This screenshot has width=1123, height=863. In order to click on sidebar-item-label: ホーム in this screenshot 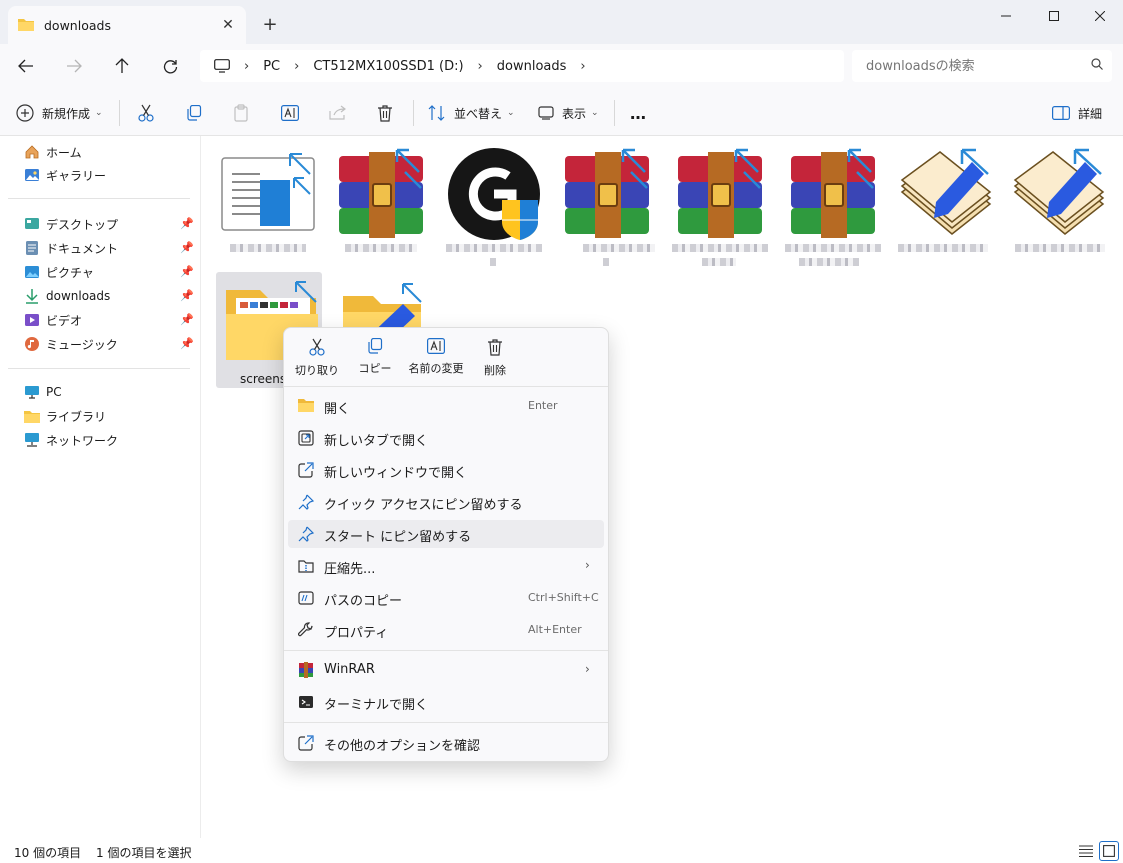, I will do `click(64, 152)`.